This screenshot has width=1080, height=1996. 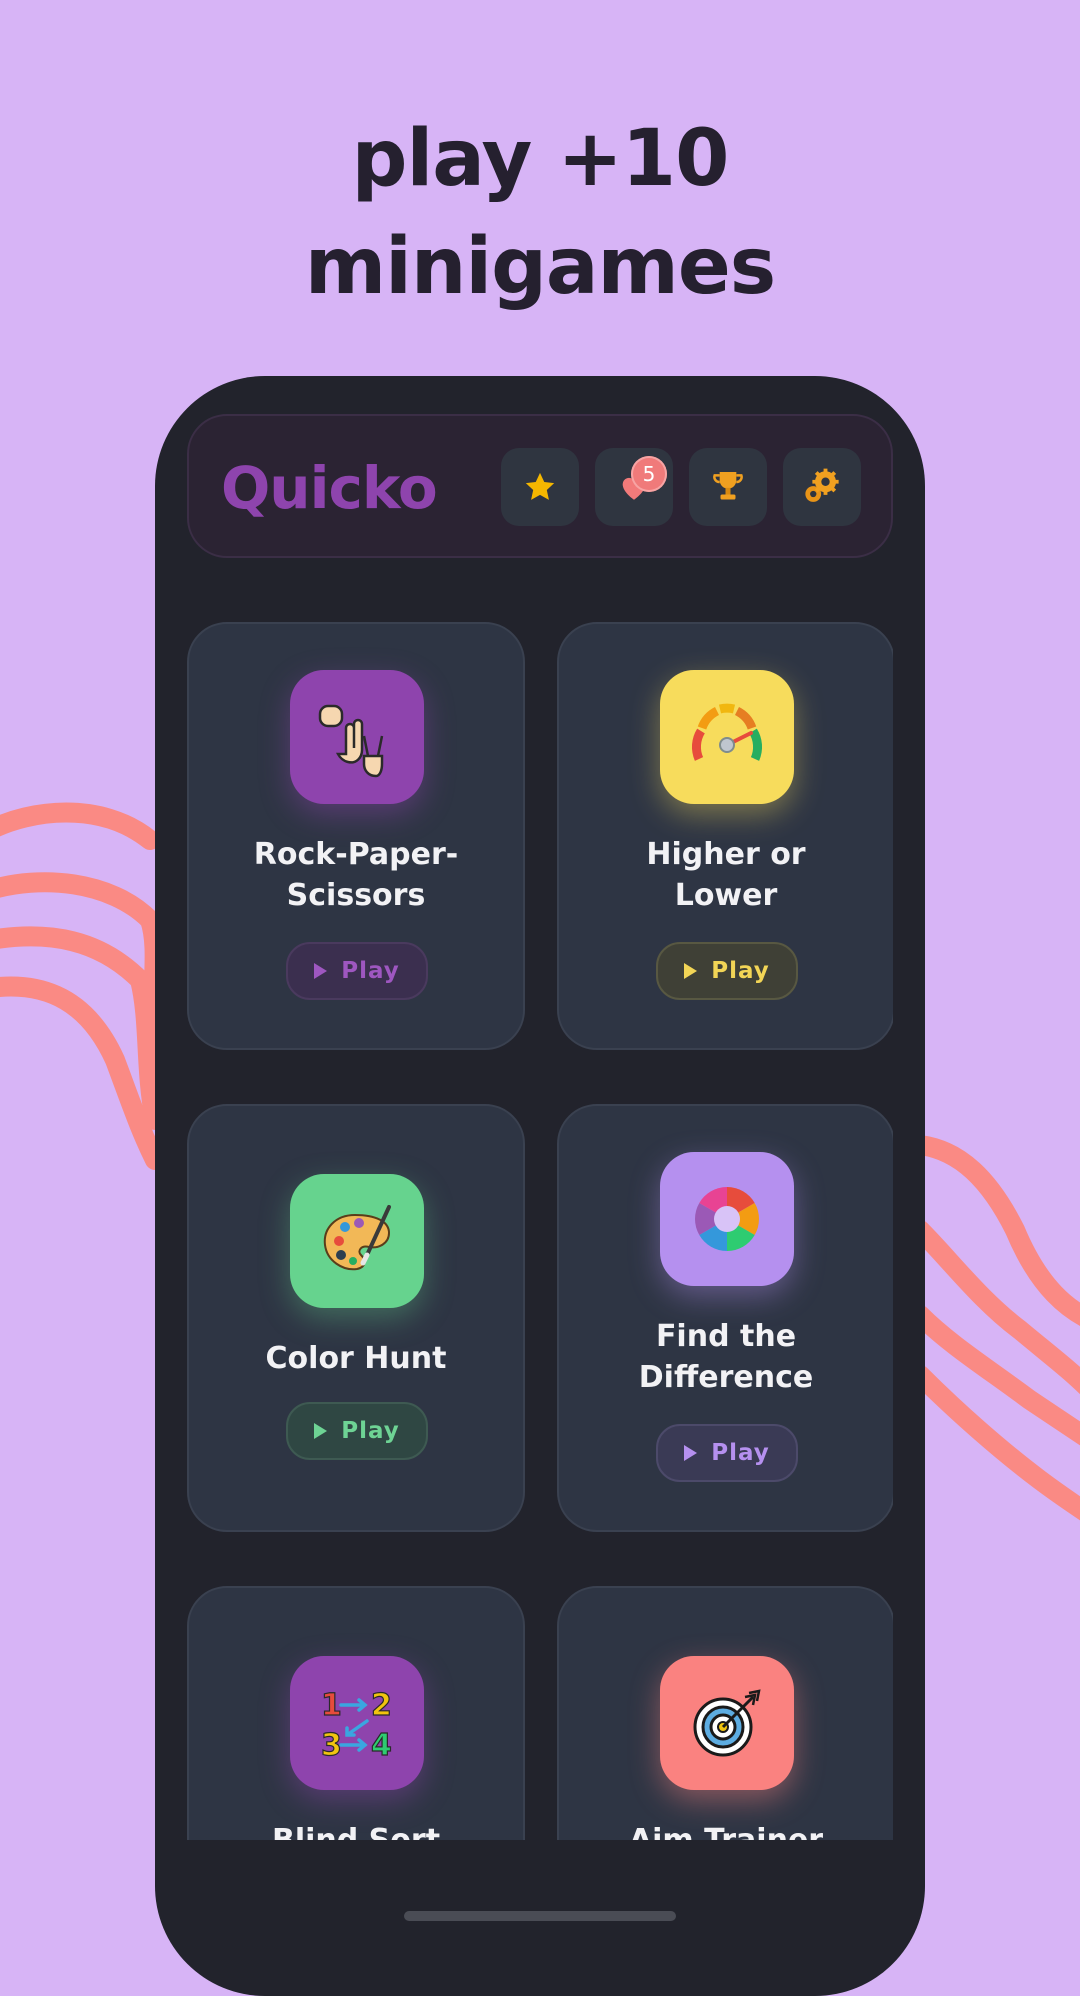 What do you see at coordinates (329, 488) in the screenshot?
I see `app-logo: Quicko` at bounding box center [329, 488].